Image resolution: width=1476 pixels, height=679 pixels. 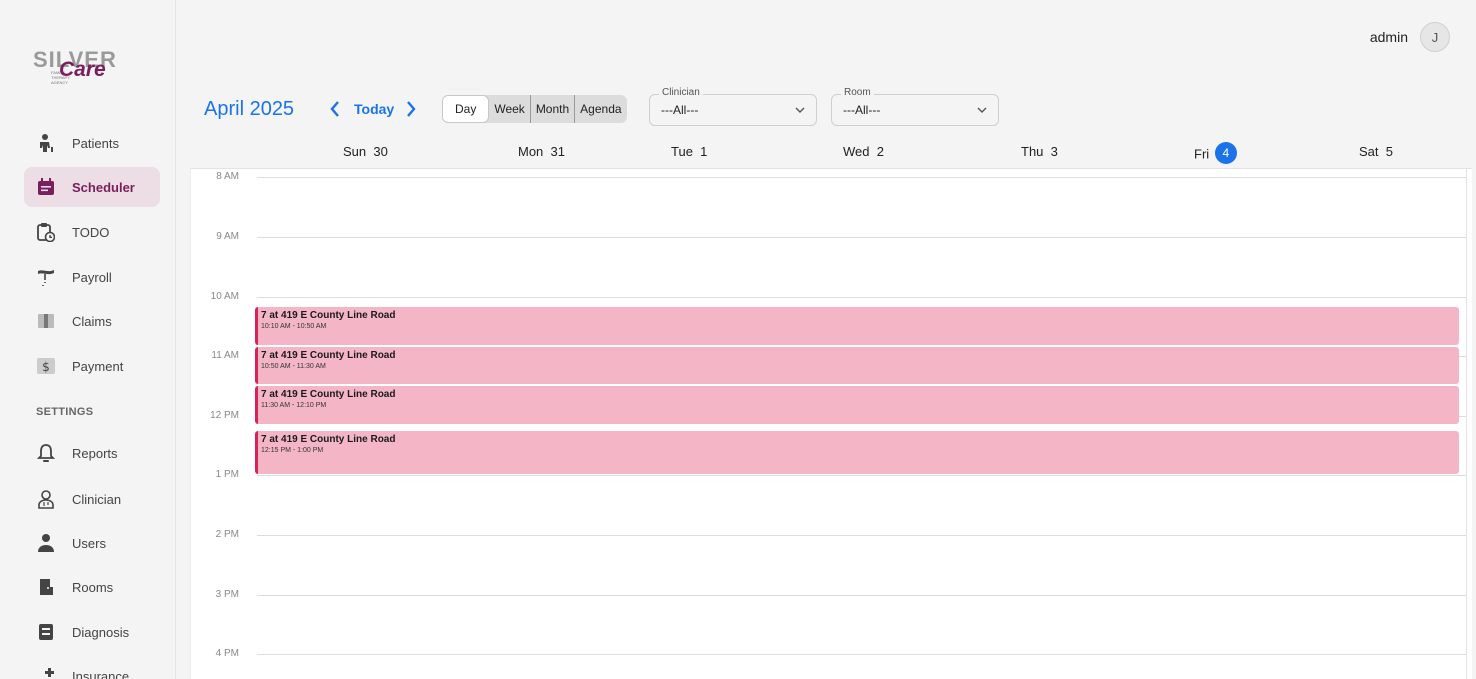 I want to click on sidebar-item-label: Reports, so click(x=95, y=453).